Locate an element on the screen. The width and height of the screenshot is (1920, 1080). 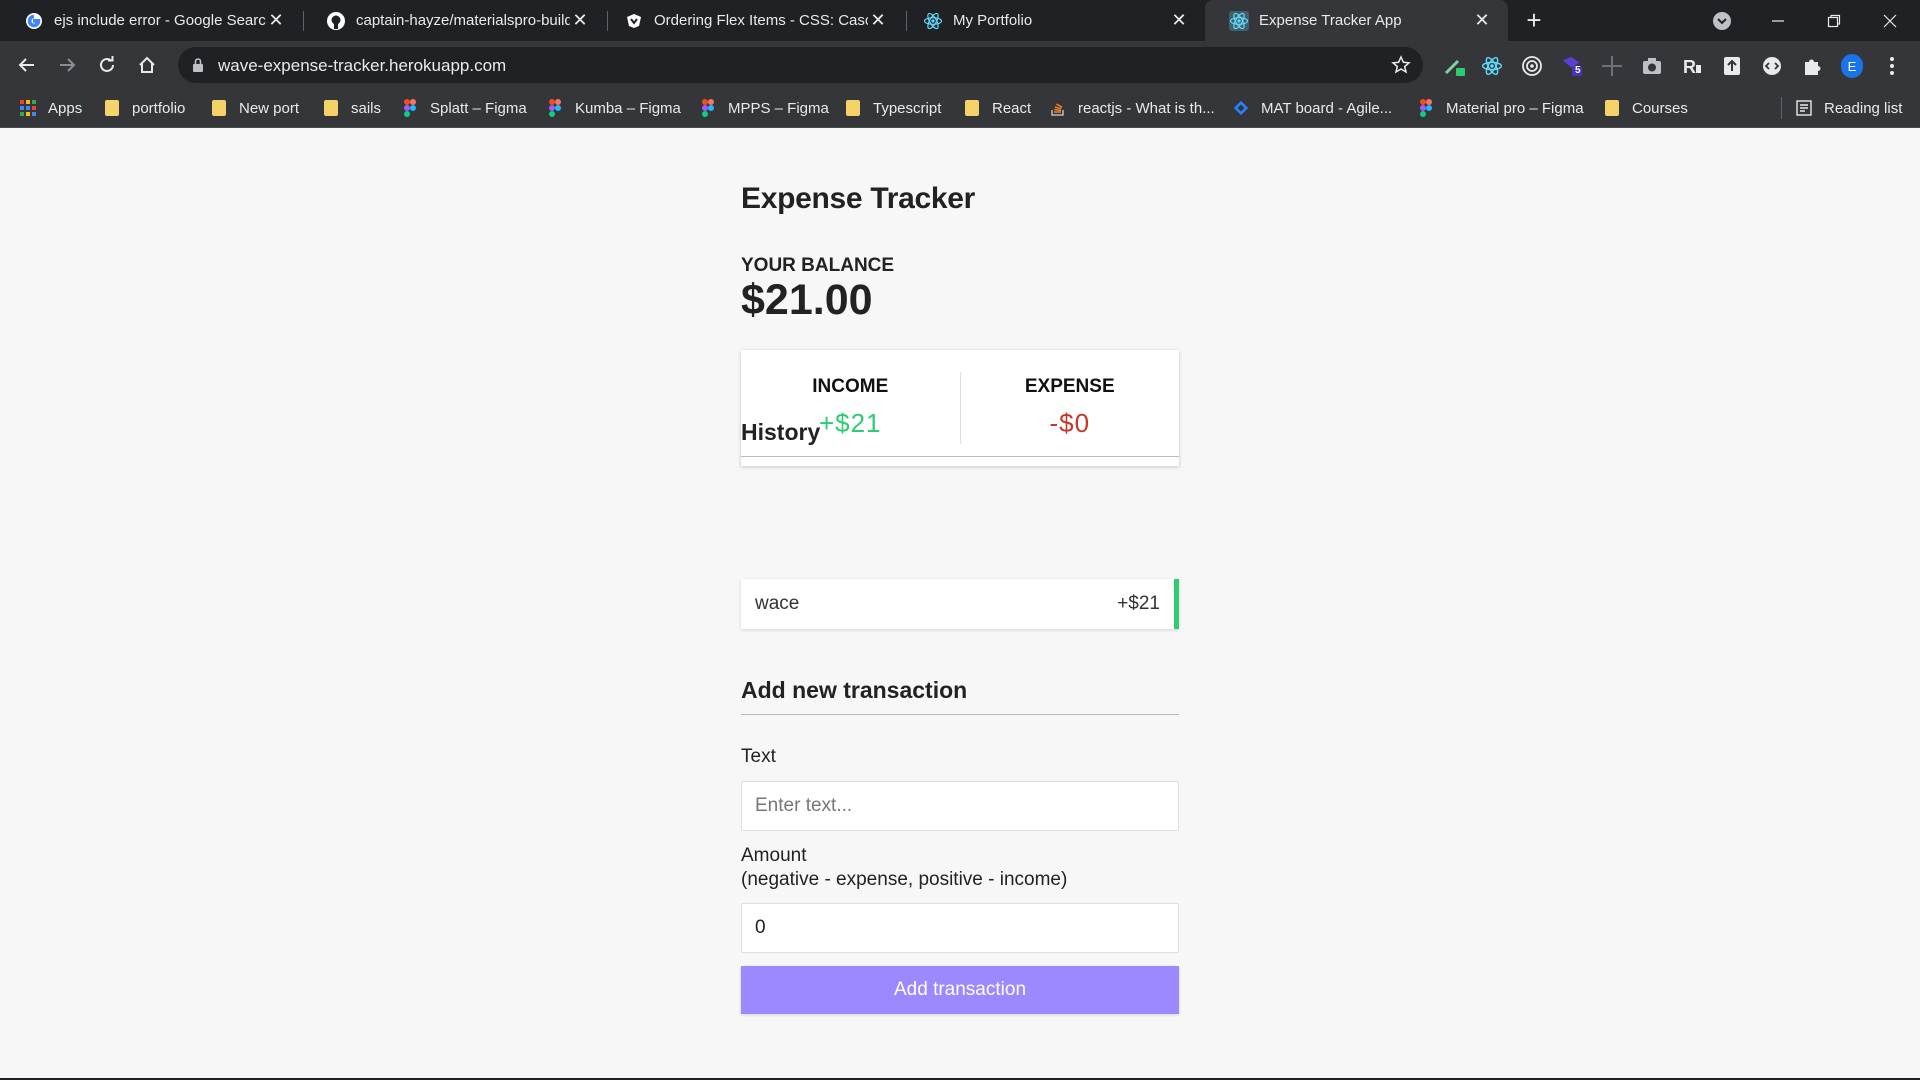
restore-icon is located at coordinates (1834, 20).